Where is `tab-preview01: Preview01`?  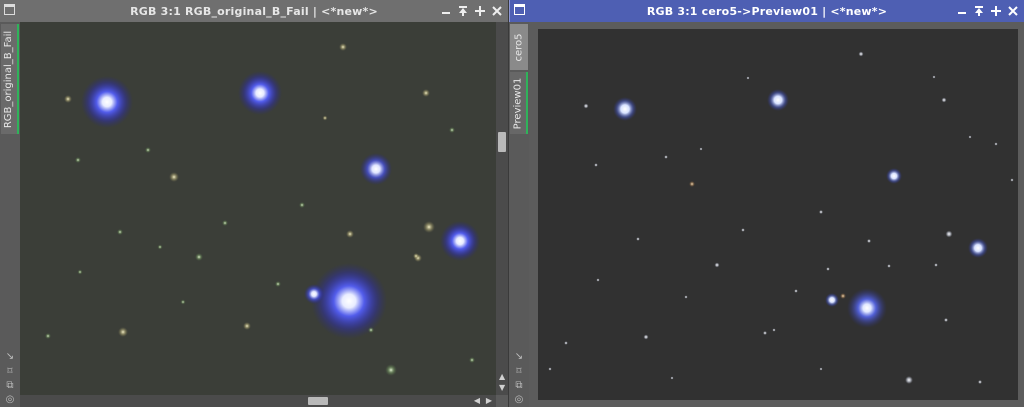 tab-preview01: Preview01 is located at coordinates (519, 103).